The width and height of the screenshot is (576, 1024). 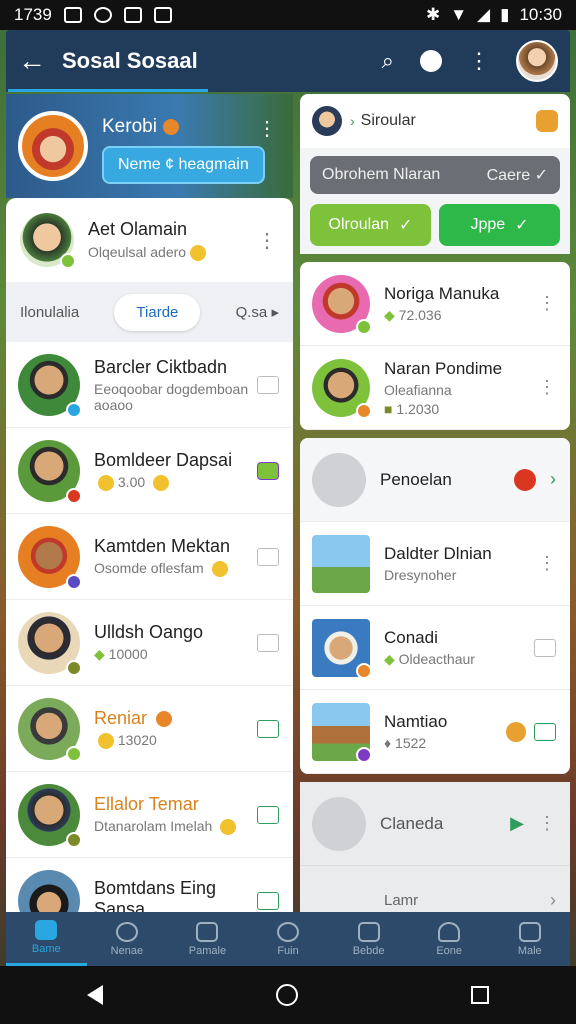 I want to click on tag-icon, so click(x=268, y=470).